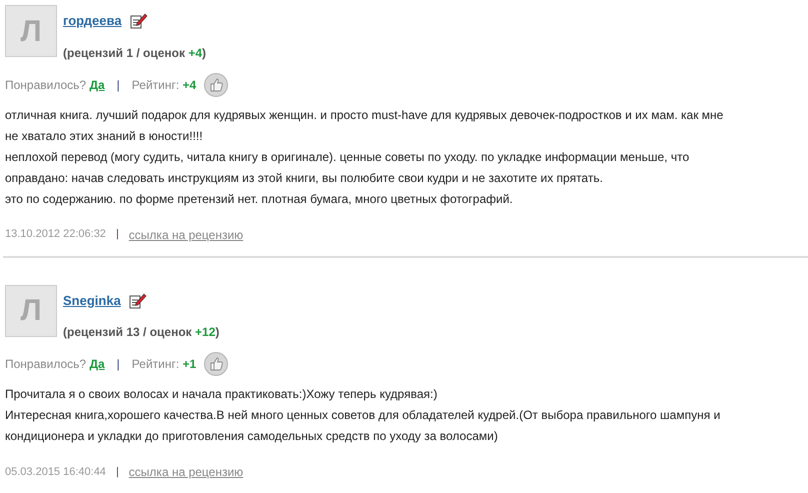 The image size is (808, 493). Describe the element at coordinates (164, 85) in the screenshot. I see `rating-label: Рейтинг: +4` at that location.